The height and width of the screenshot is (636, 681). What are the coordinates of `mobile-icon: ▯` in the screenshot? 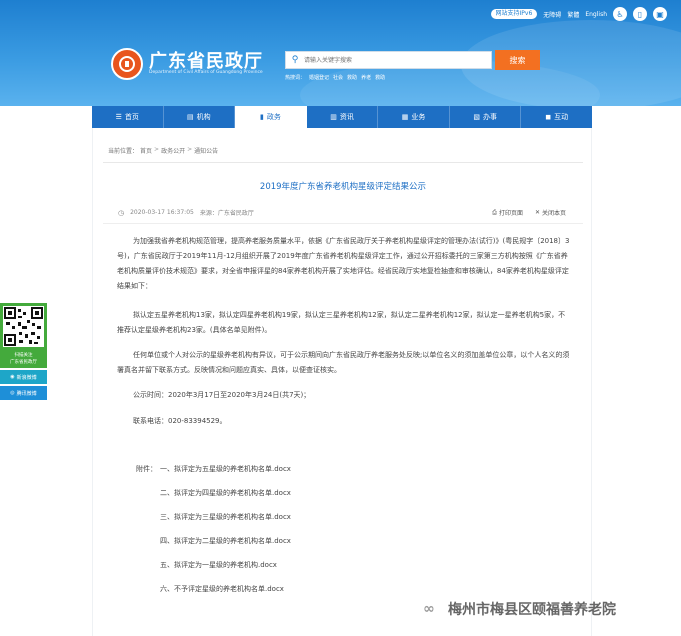 It's located at (640, 14).